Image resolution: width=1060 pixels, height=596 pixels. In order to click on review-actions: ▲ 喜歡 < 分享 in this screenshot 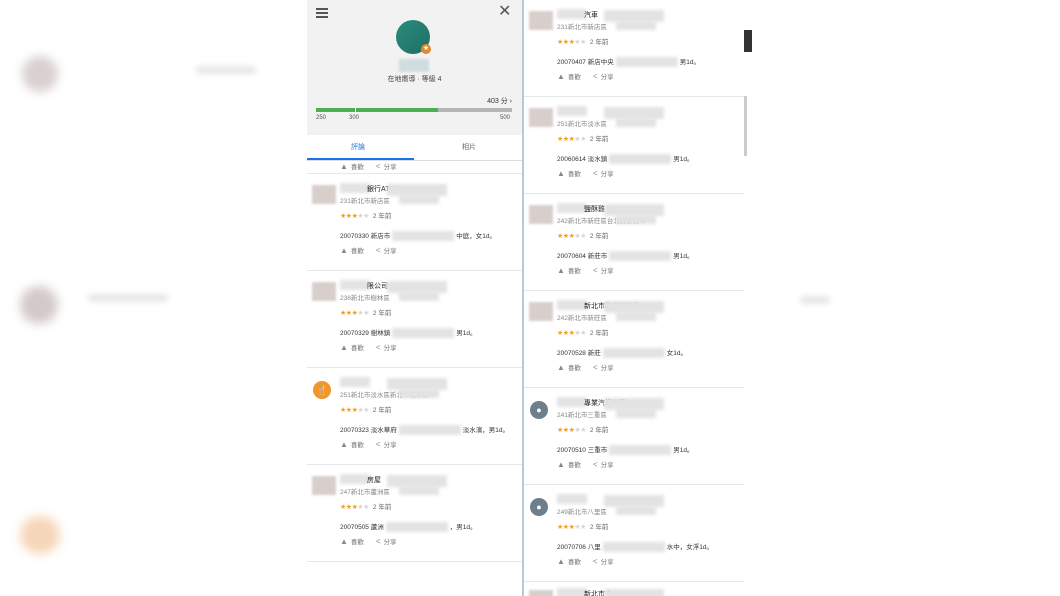, I will do `click(368, 444)`.